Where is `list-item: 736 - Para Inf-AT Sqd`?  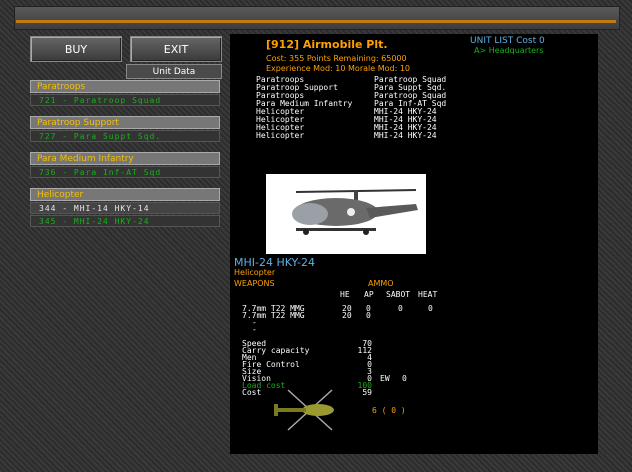
list-item: 736 - Para Inf-AT Sqd is located at coordinates (125, 172).